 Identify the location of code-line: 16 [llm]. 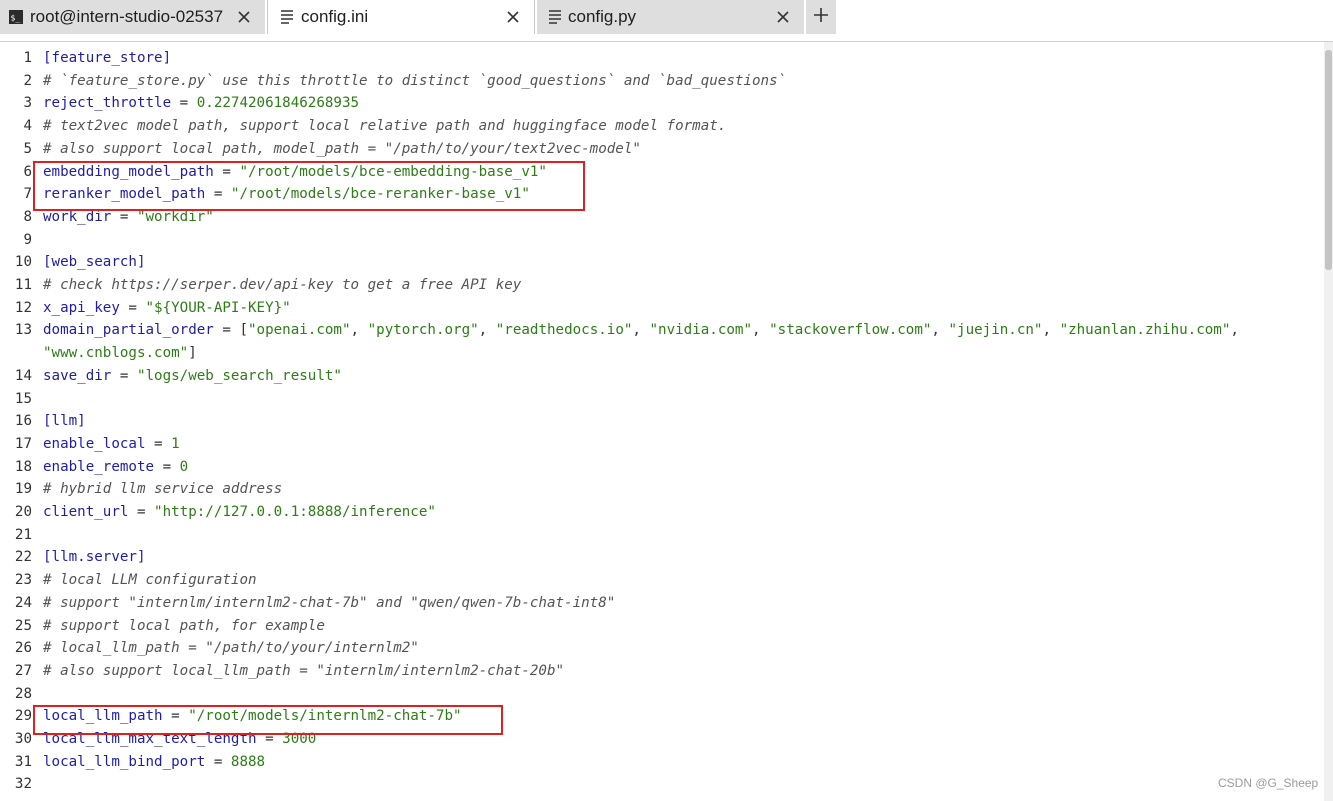
(662, 421).